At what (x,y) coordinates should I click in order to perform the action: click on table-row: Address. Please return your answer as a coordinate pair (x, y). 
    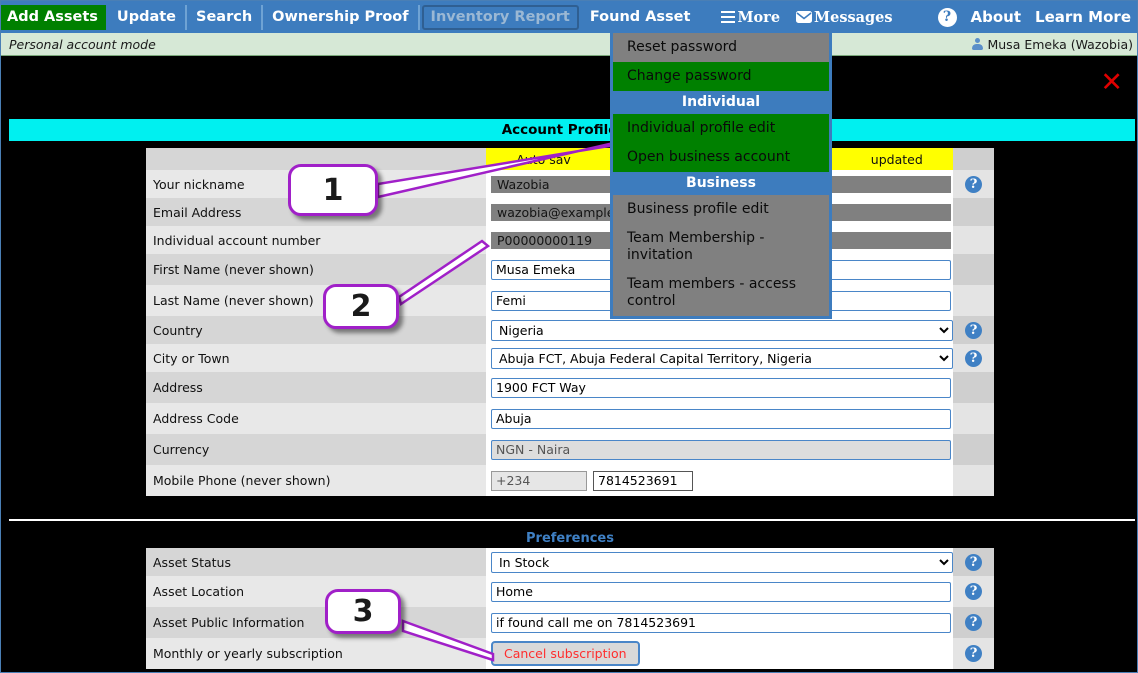
    Looking at the image, I should click on (570, 387).